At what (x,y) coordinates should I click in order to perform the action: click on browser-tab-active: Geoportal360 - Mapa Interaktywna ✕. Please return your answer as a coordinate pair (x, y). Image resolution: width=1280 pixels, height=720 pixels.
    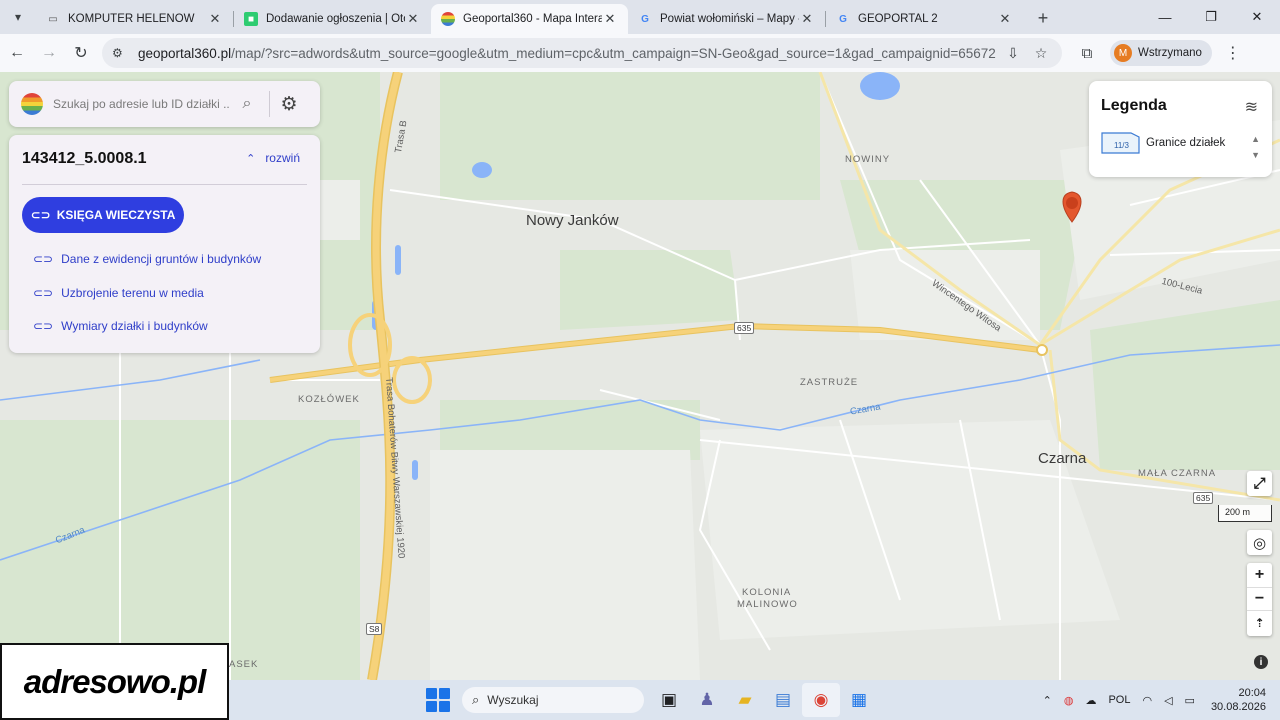
    Looking at the image, I should click on (529, 19).